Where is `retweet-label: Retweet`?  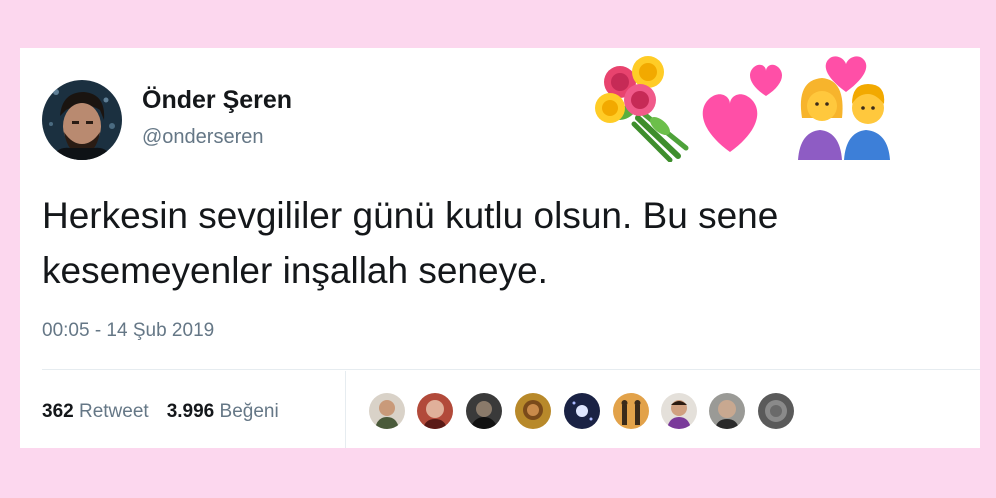 retweet-label: Retweet is located at coordinates (113, 411).